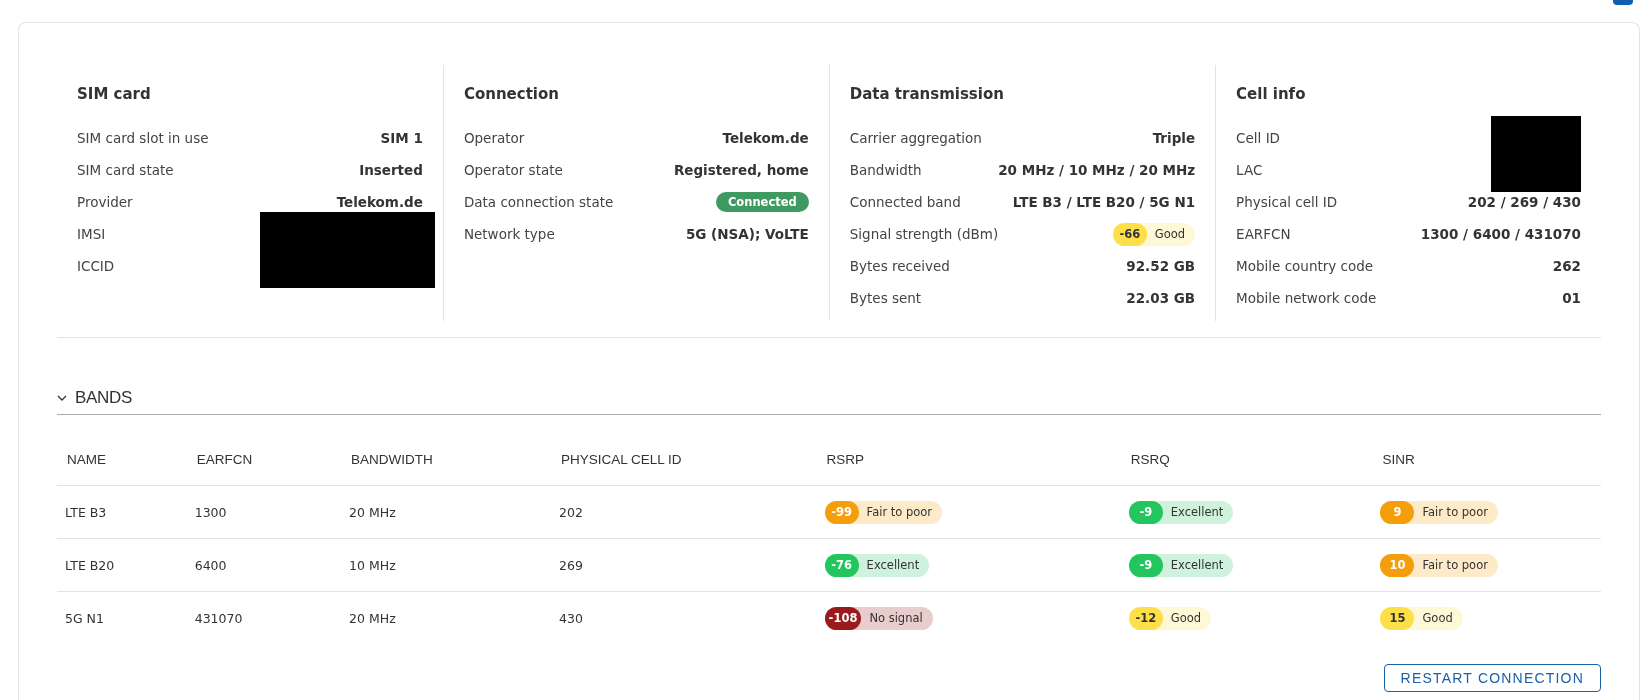 Image resolution: width=1645 pixels, height=700 pixels. What do you see at coordinates (878, 618) in the screenshot?
I see `signal-badge: -108 No signal` at bounding box center [878, 618].